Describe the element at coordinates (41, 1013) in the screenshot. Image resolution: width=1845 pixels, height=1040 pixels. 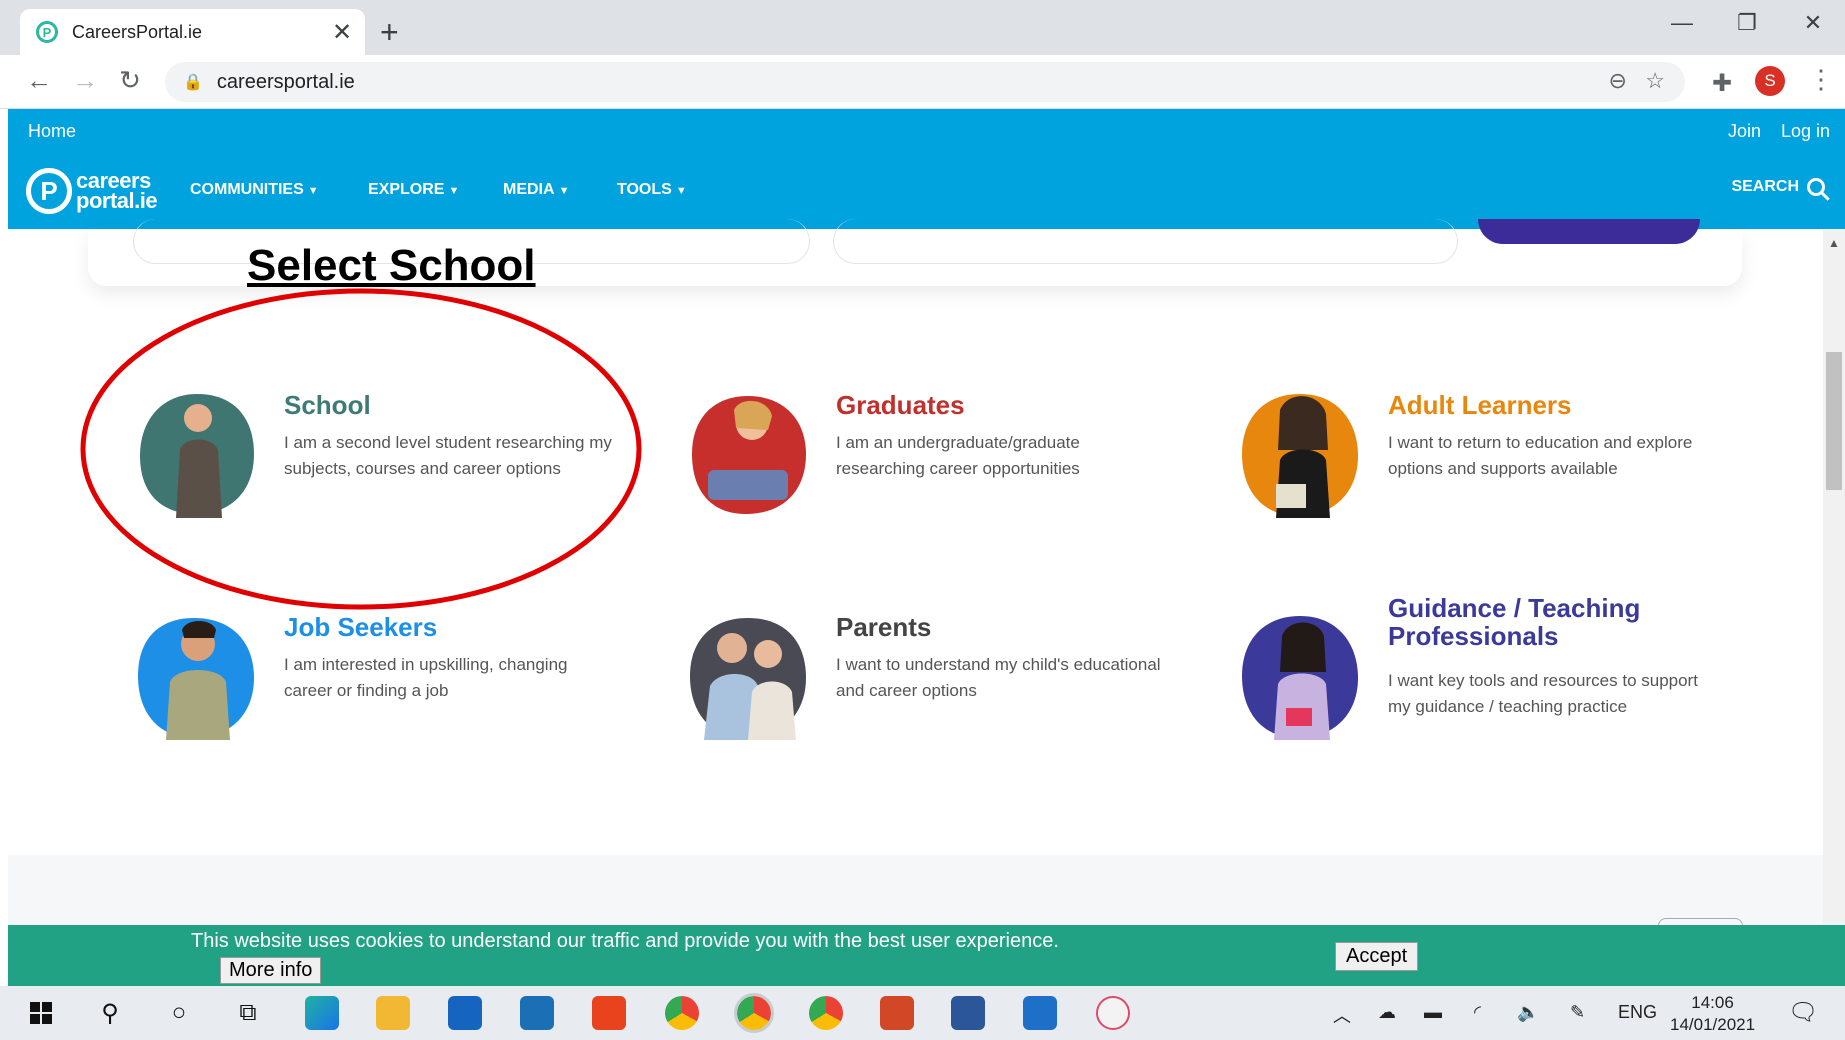
I see `windows-start-icon` at that location.